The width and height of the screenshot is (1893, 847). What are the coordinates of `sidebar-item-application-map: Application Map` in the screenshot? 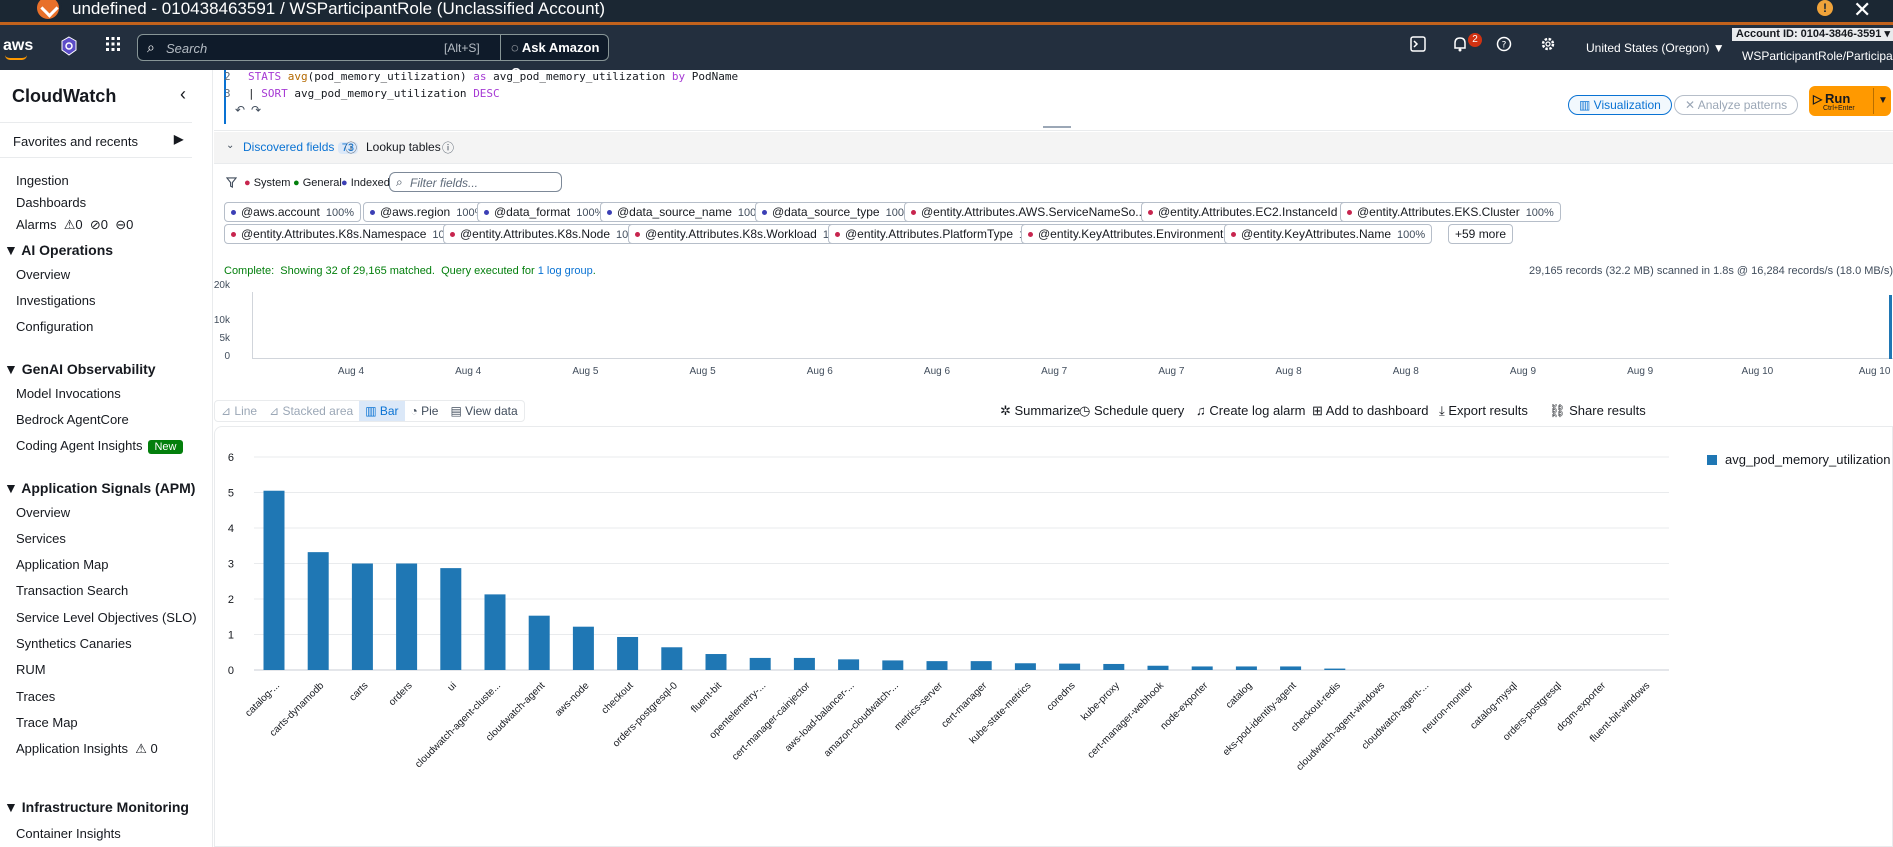 It's located at (62, 564).